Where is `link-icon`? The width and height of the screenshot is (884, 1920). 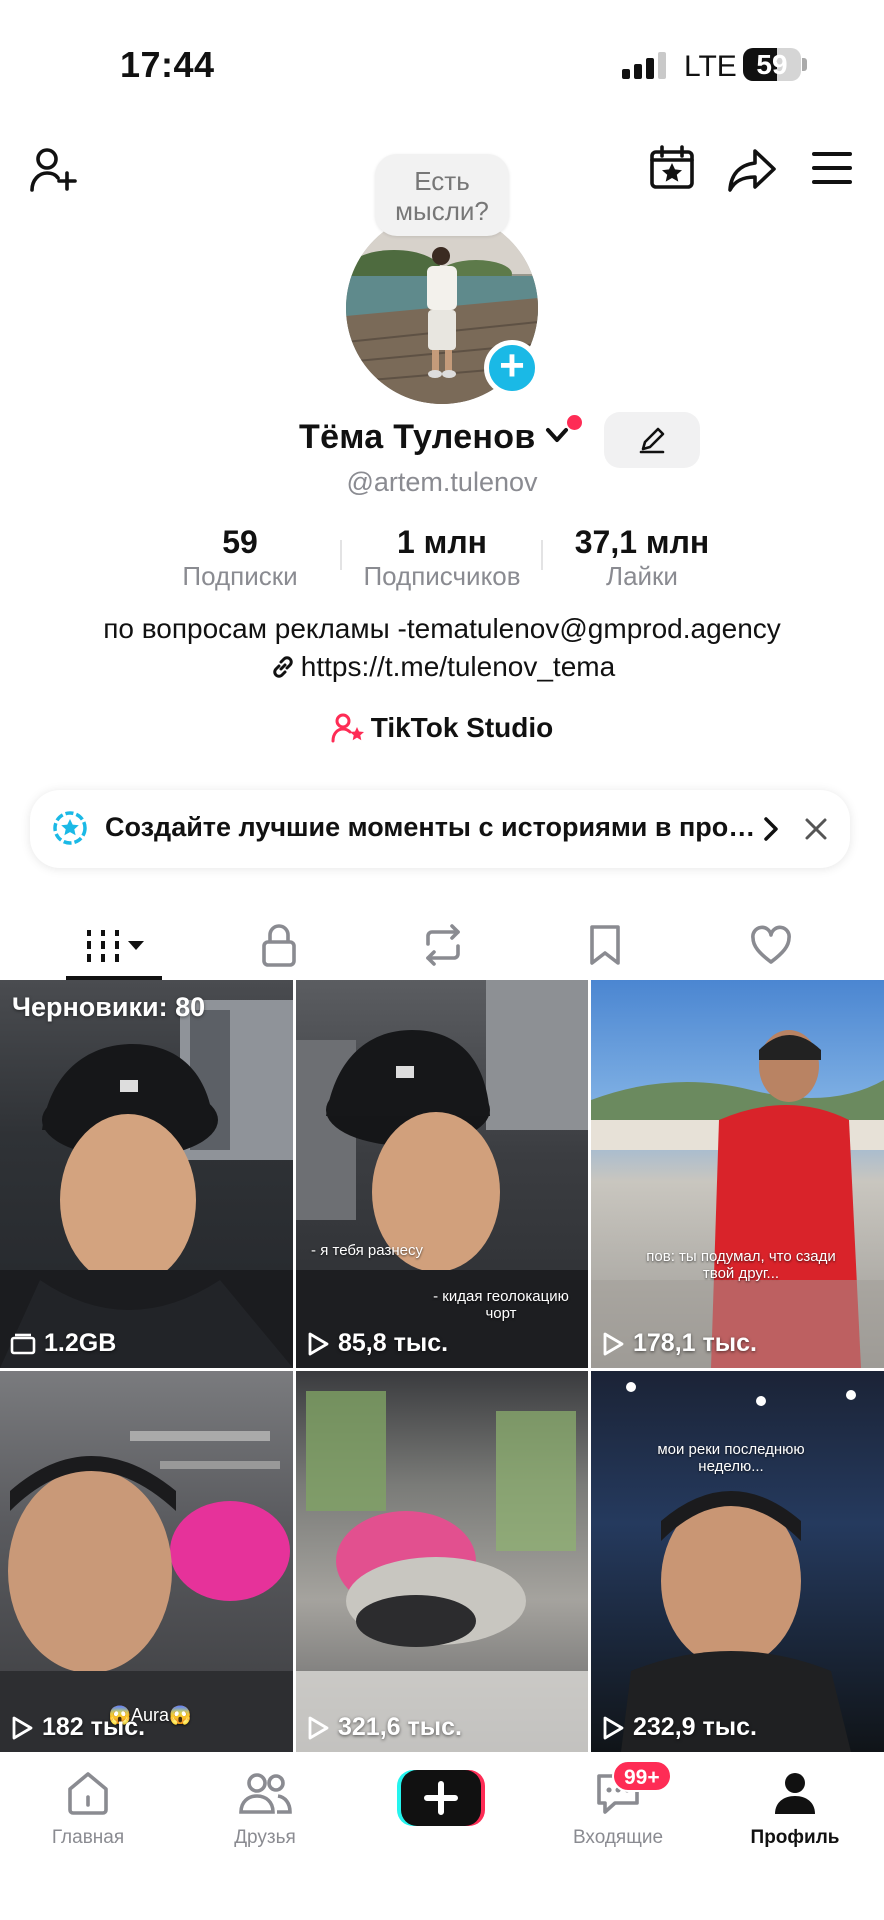
link-icon is located at coordinates (283, 667).